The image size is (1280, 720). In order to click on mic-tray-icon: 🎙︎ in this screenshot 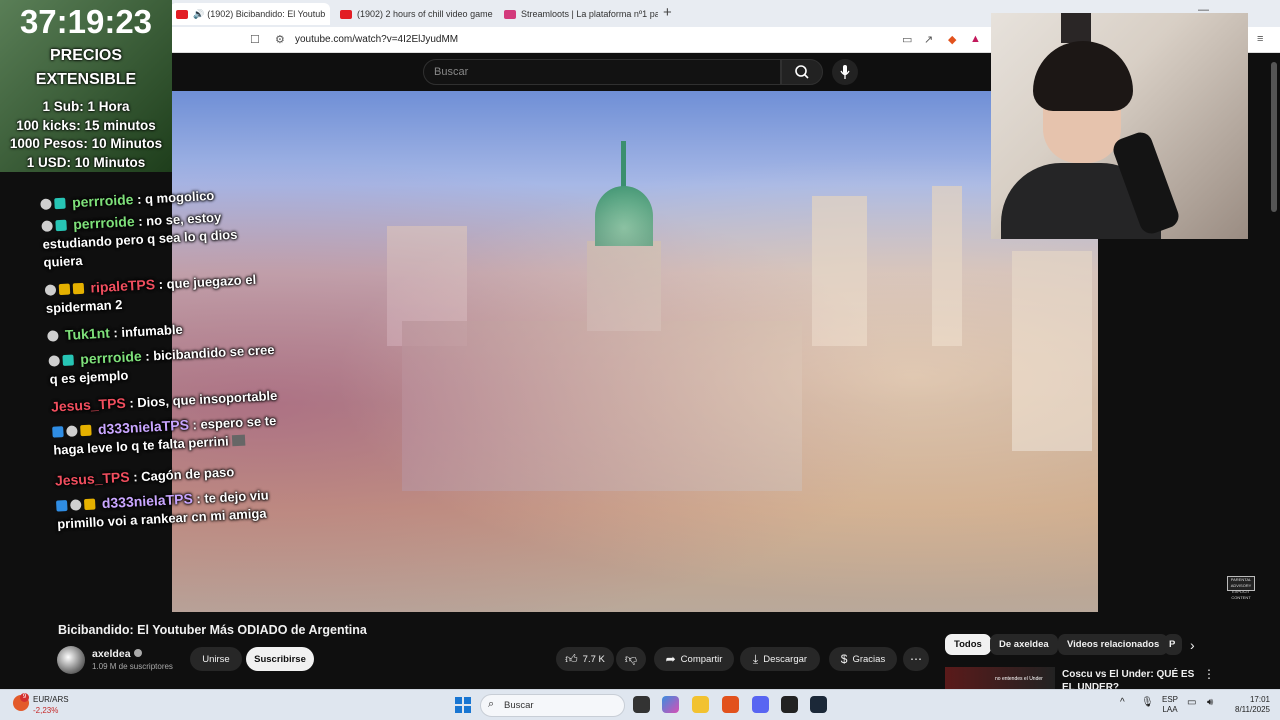, I will do `click(1147, 703)`.